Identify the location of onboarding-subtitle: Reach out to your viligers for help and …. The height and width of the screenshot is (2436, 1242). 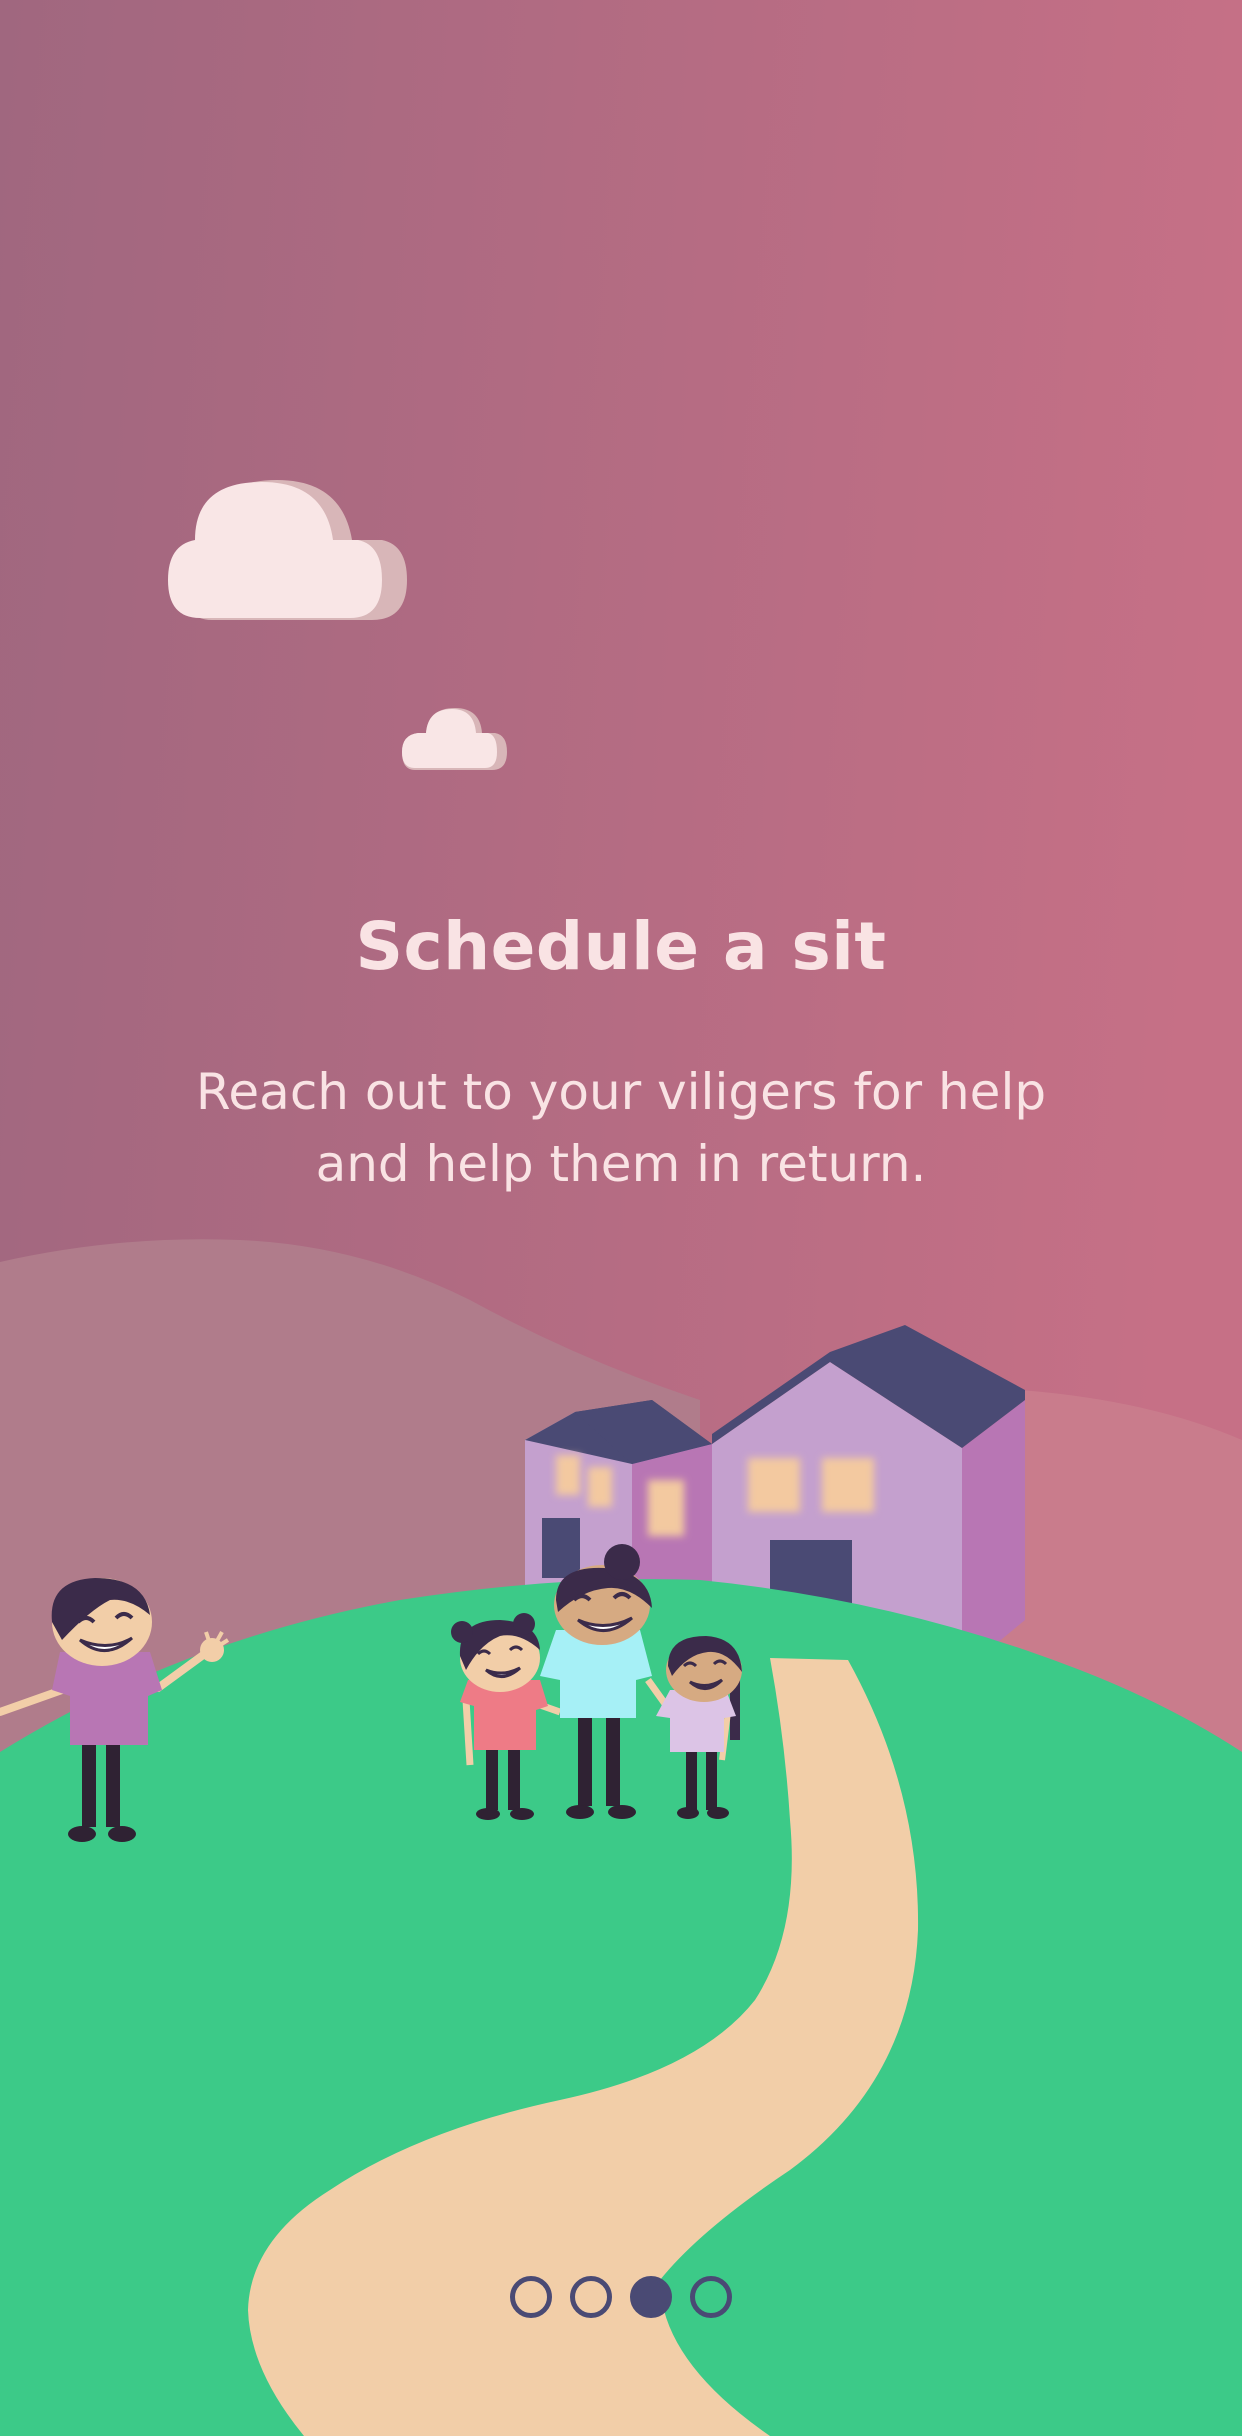
(621, 1128).